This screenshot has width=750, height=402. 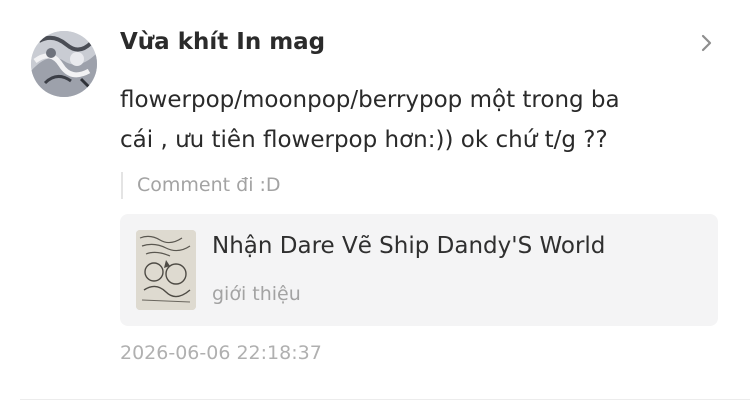 I want to click on story-title: Nhận Dare Vẽ Ship Dandy'S World, so click(x=409, y=246).